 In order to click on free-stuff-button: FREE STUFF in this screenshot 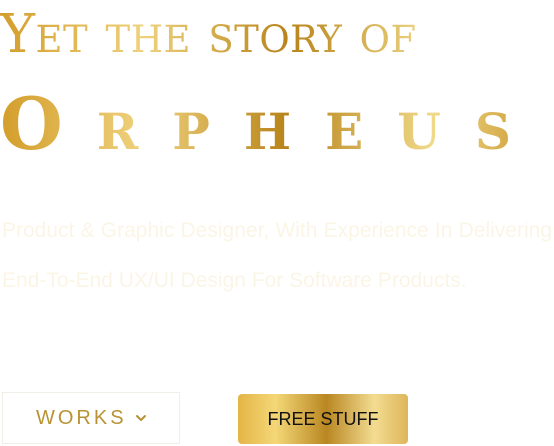, I will do `click(323, 419)`.